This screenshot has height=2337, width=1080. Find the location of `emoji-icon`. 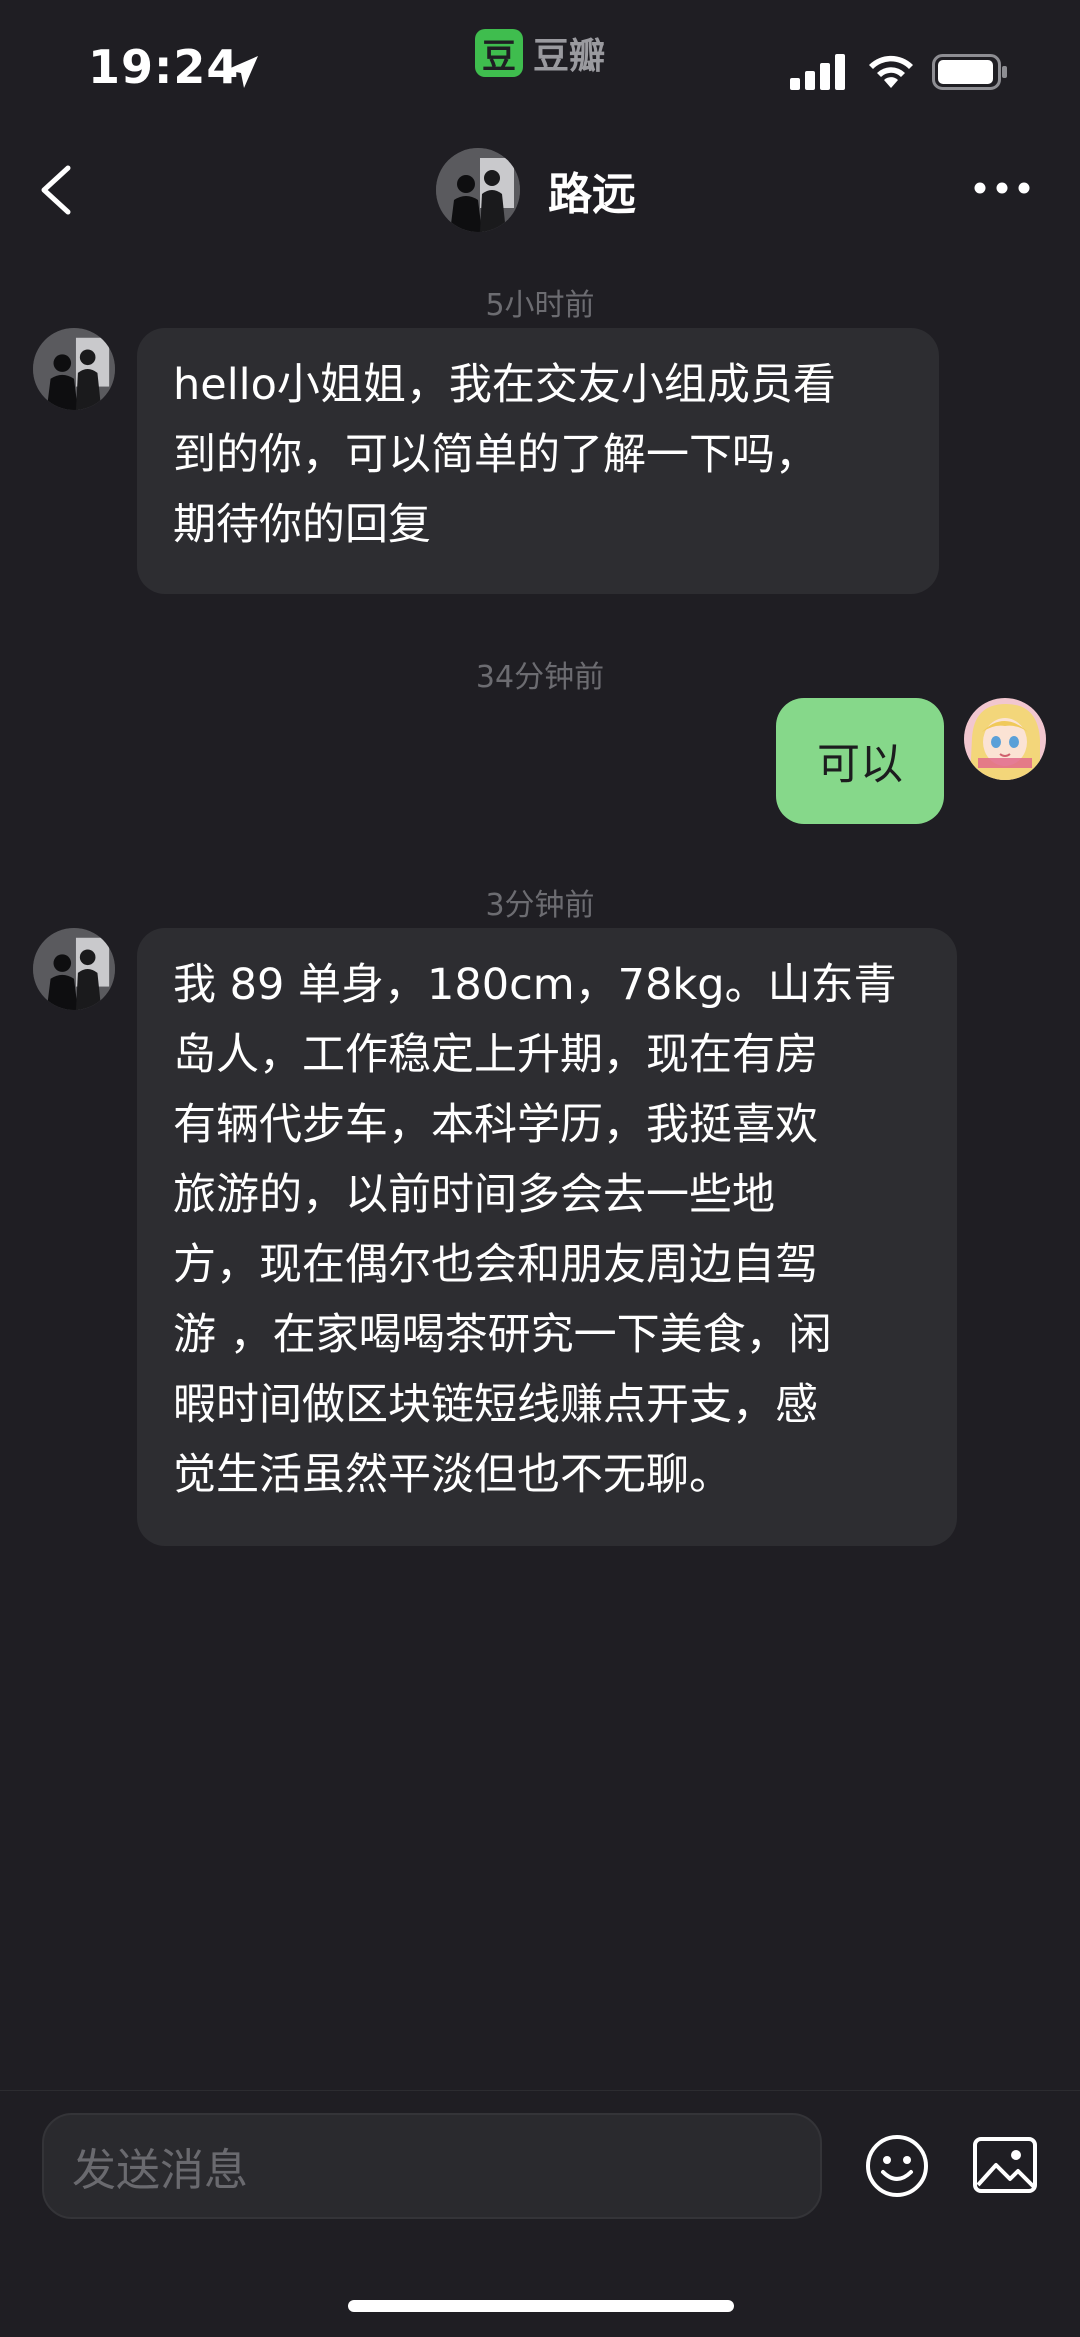

emoji-icon is located at coordinates (897, 2166).